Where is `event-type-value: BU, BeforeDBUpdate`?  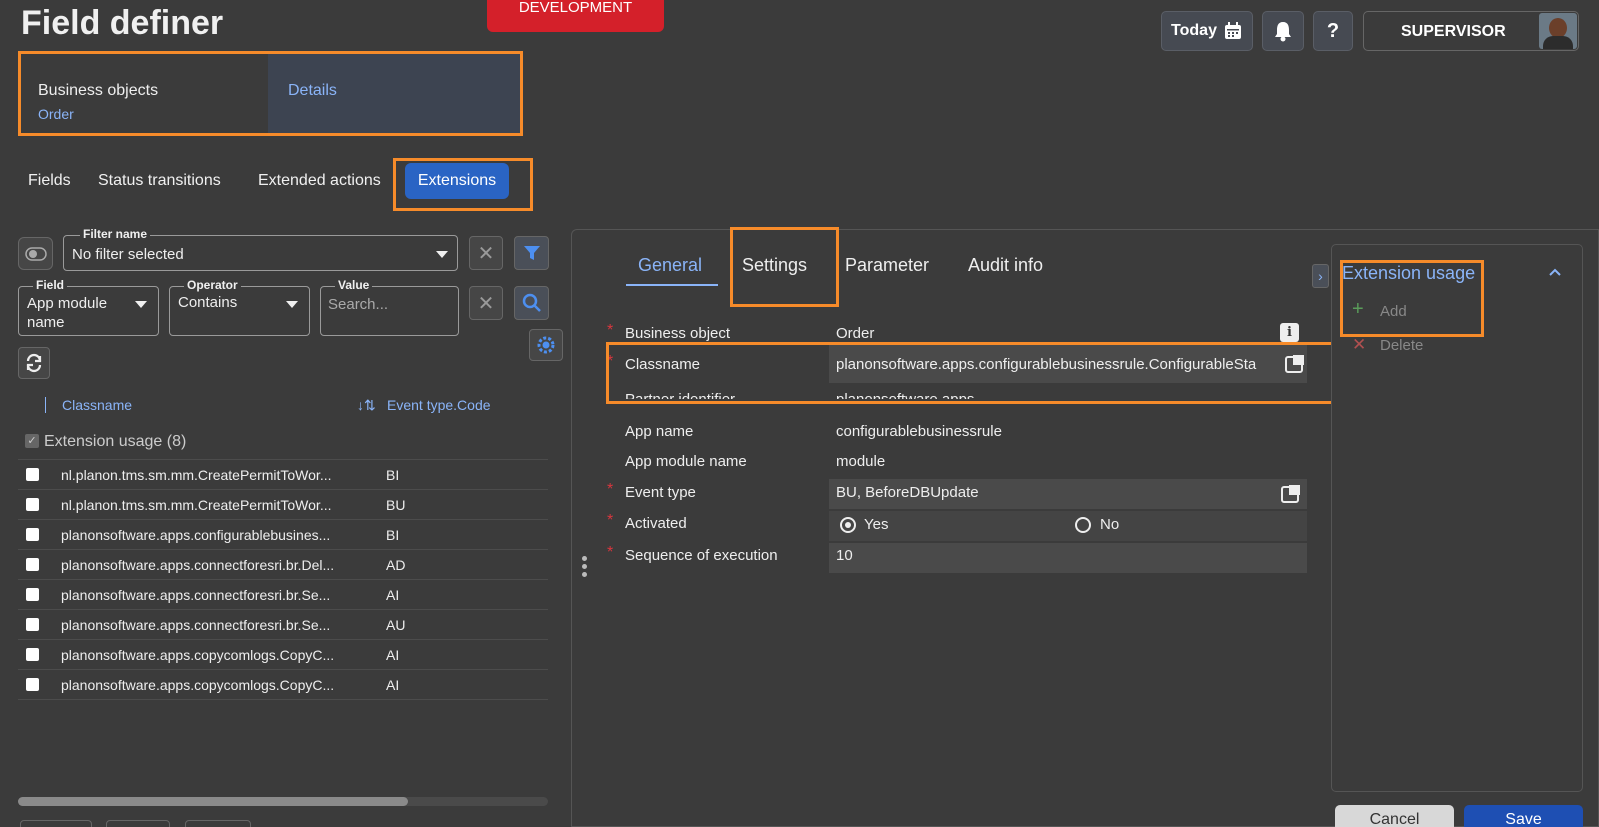 event-type-value: BU, BeforeDBUpdate is located at coordinates (907, 492).